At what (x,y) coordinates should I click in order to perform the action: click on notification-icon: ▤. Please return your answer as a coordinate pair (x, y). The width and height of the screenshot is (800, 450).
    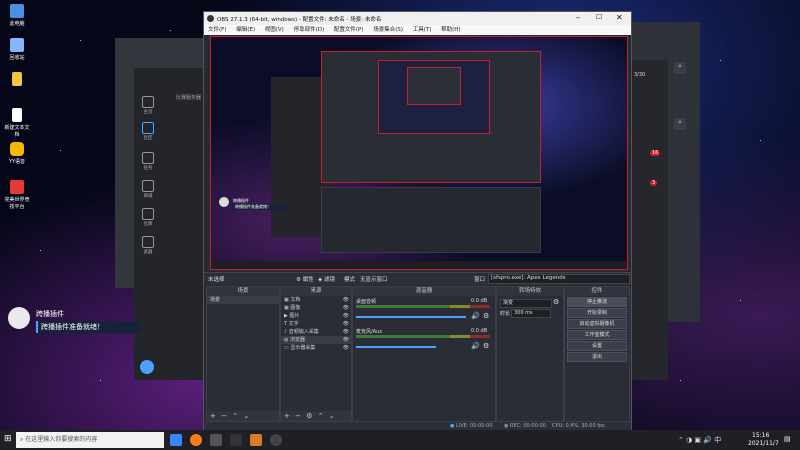
    Looking at the image, I should click on (787, 439).